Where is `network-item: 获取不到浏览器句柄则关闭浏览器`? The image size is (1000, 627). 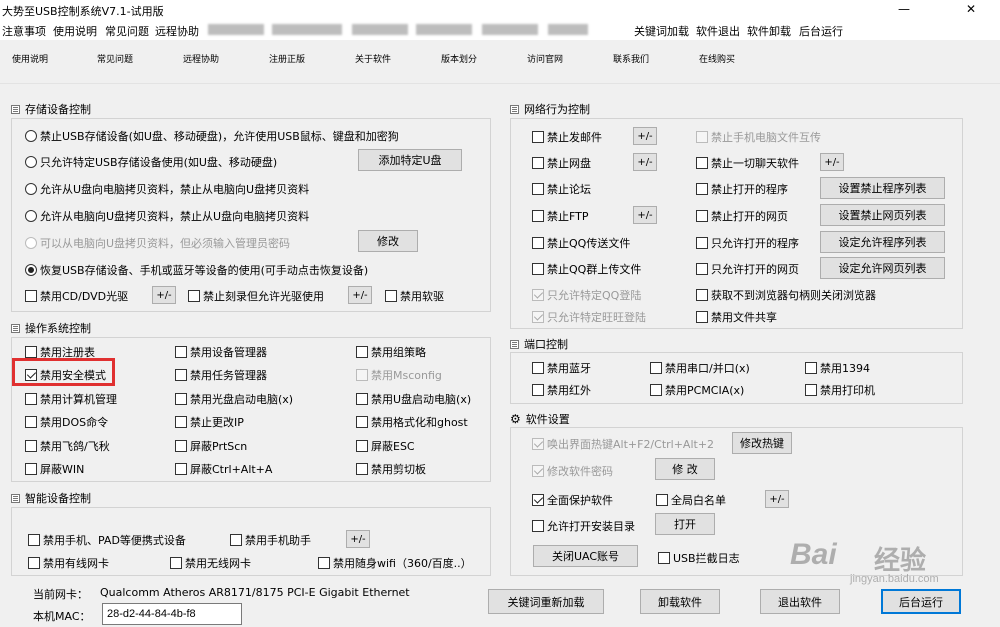
network-item: 获取不到浏览器句柄则关闭浏览器 is located at coordinates (786, 295).